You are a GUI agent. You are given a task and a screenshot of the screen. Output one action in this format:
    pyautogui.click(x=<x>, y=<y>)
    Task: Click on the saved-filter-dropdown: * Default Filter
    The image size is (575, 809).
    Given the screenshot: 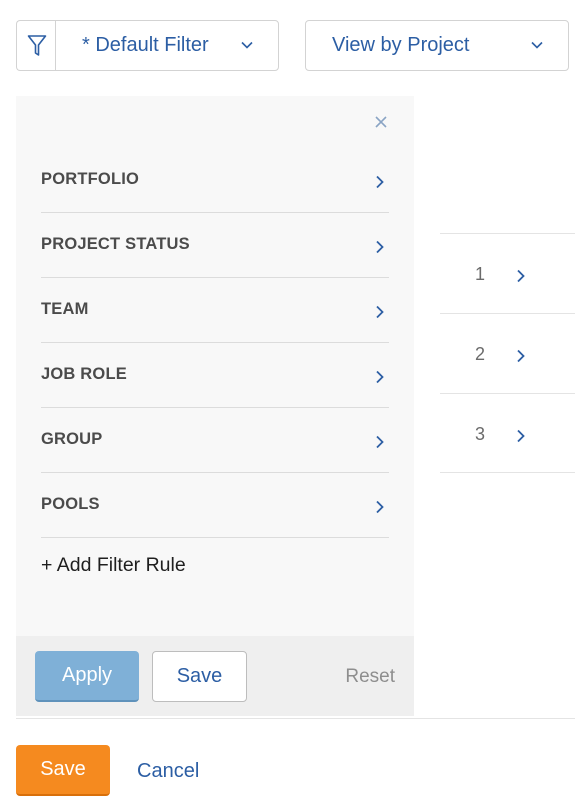 What is the action you would take?
    pyautogui.click(x=167, y=45)
    